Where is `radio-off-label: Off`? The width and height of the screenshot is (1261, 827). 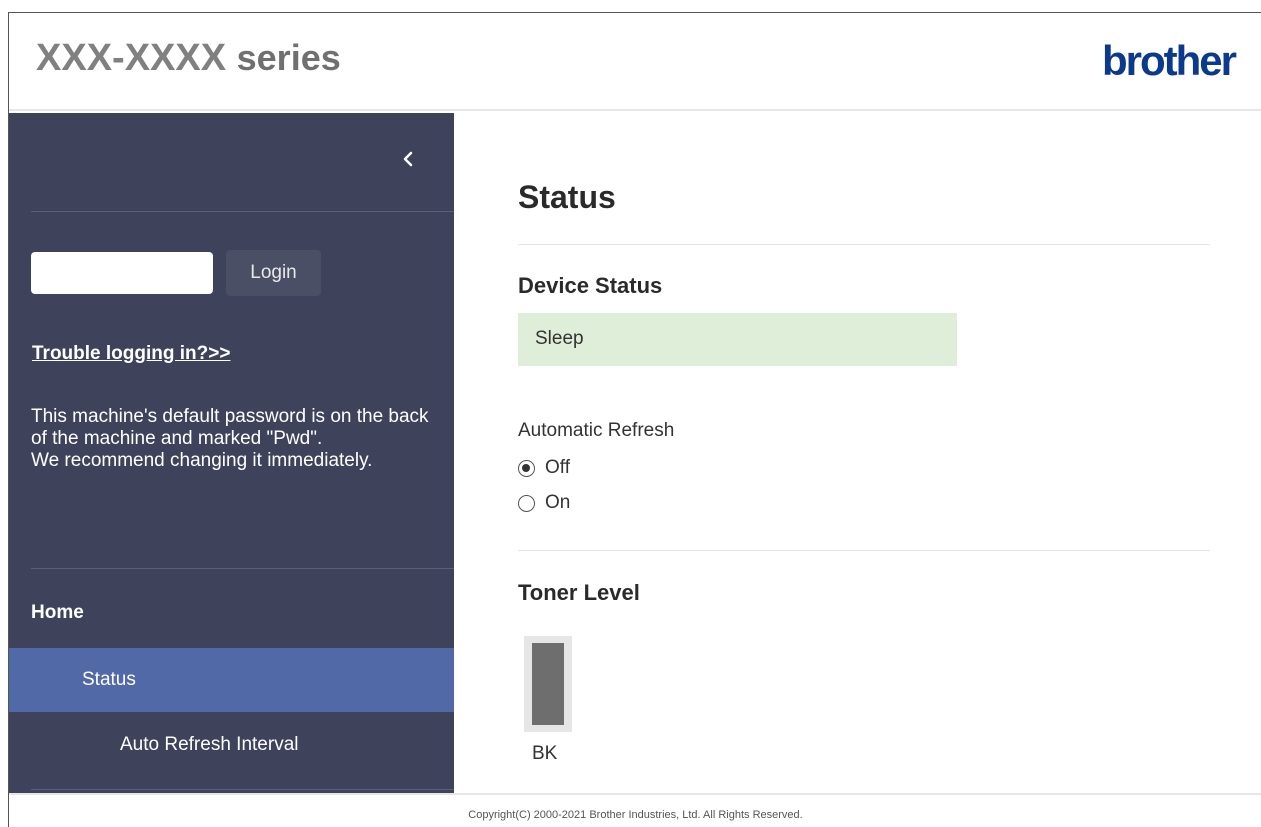 radio-off-label: Off is located at coordinates (557, 467).